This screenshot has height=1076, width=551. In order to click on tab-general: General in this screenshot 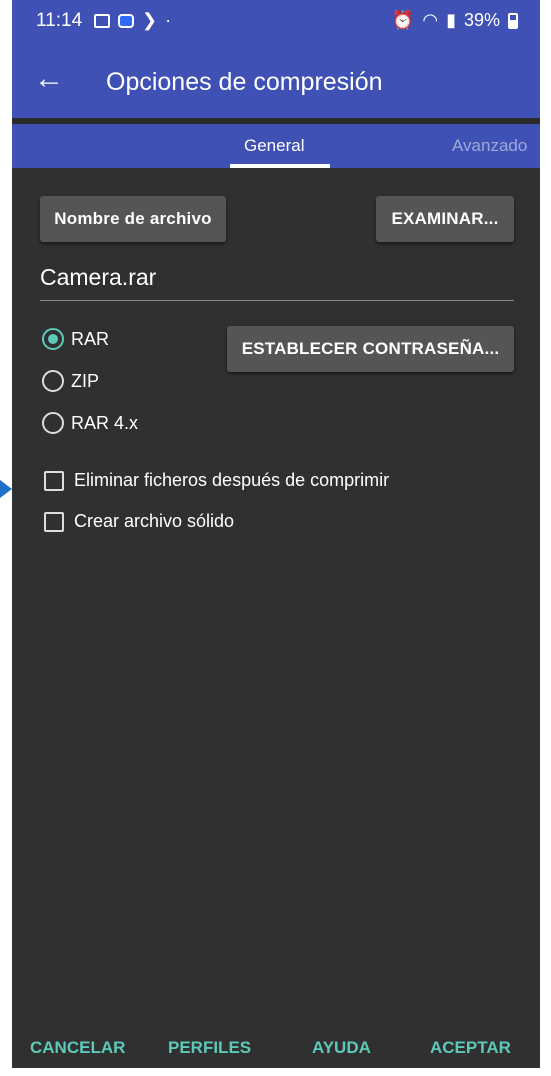, I will do `click(274, 146)`.